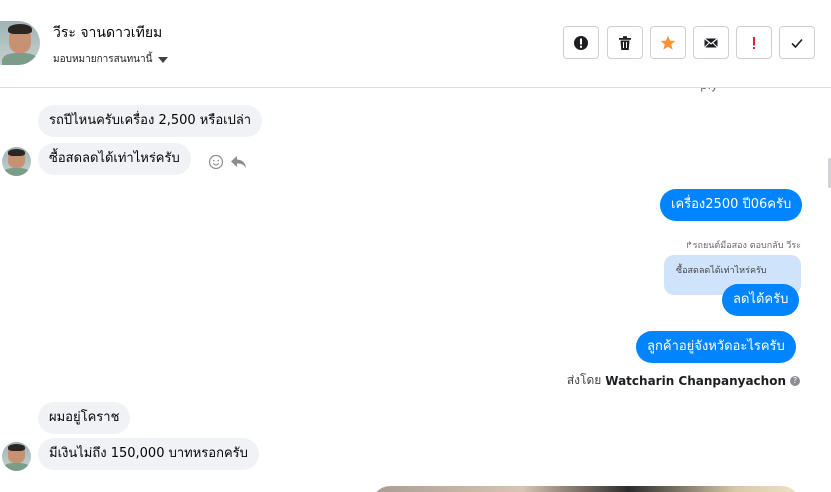 Image resolution: width=831 pixels, height=492 pixels. I want to click on envelope-icon, so click(711, 42).